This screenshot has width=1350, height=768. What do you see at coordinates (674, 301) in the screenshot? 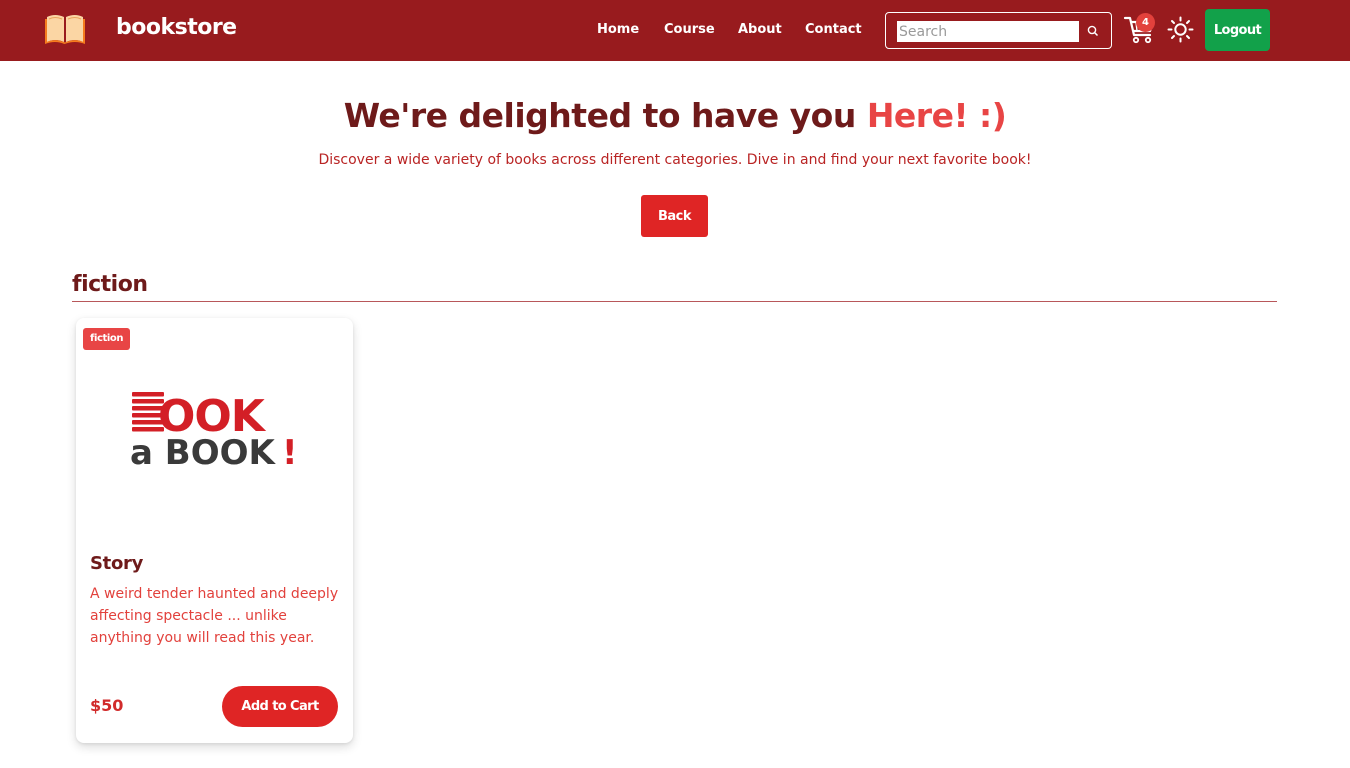
I see `category-divider` at bounding box center [674, 301].